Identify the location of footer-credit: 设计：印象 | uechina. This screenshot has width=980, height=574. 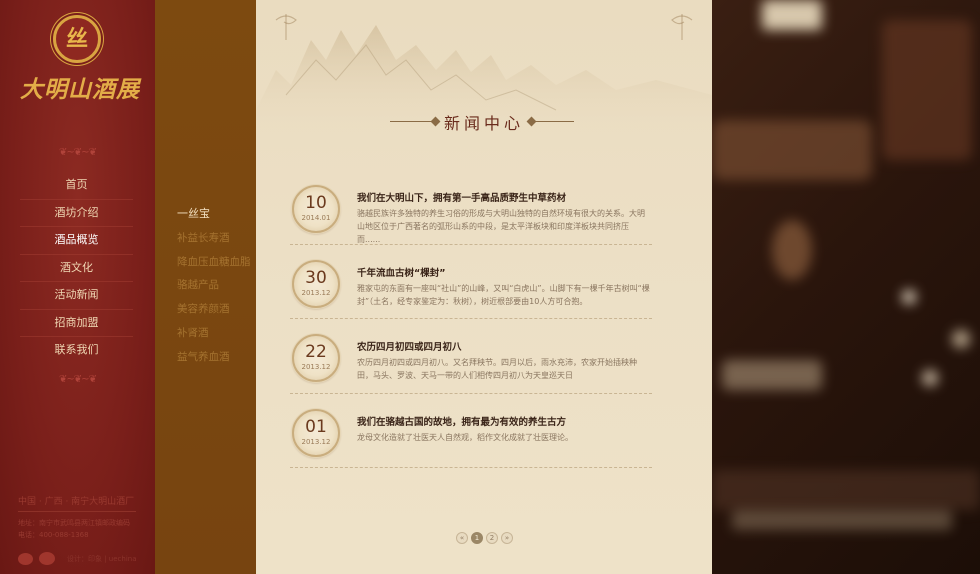
(102, 559).